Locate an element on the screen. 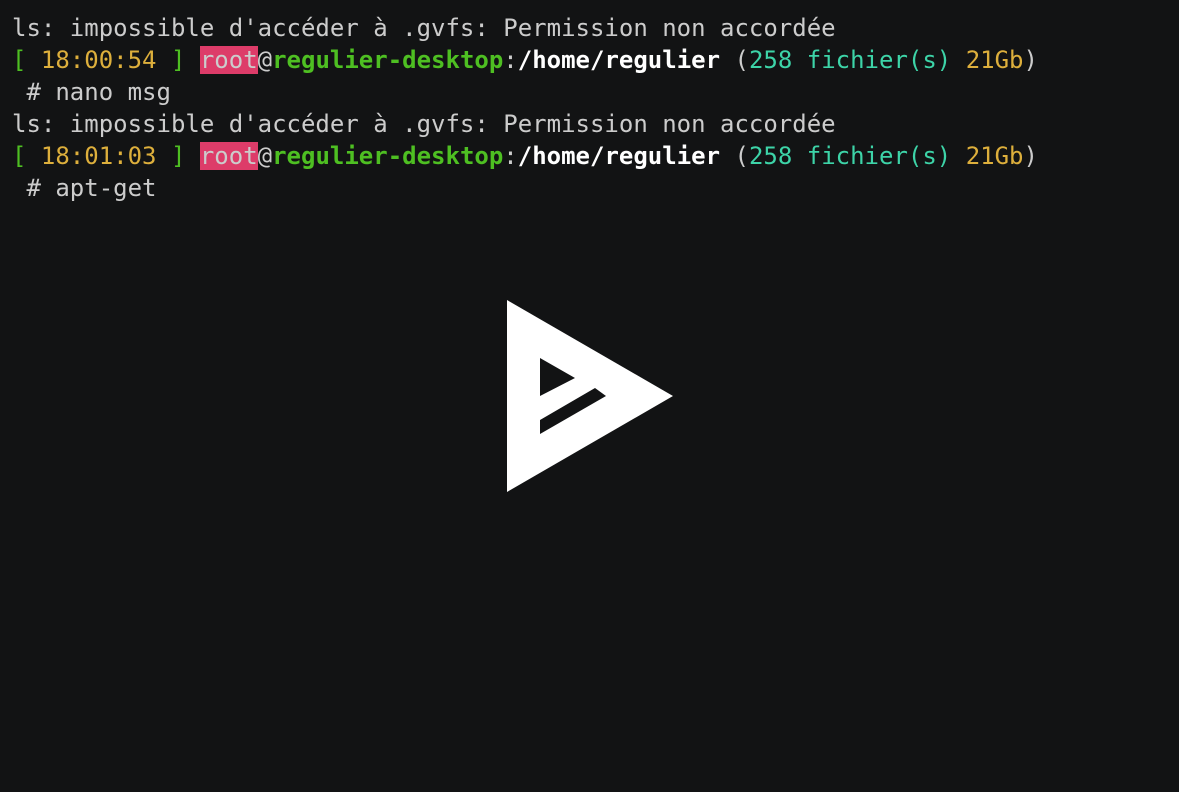  prompt-time: 18:00:54 is located at coordinates (98, 60).